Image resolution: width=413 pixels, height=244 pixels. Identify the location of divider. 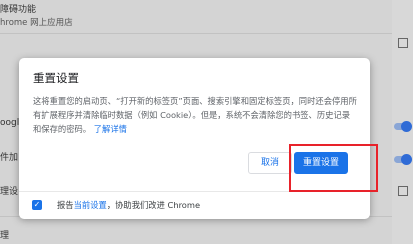
(196, 33).